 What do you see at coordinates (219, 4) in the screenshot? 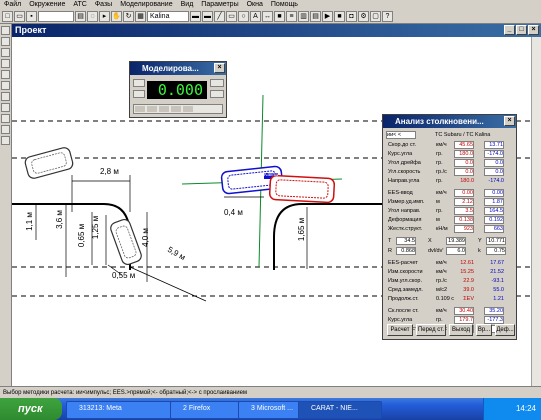
I see `menu-params: Параметры` at bounding box center [219, 4].